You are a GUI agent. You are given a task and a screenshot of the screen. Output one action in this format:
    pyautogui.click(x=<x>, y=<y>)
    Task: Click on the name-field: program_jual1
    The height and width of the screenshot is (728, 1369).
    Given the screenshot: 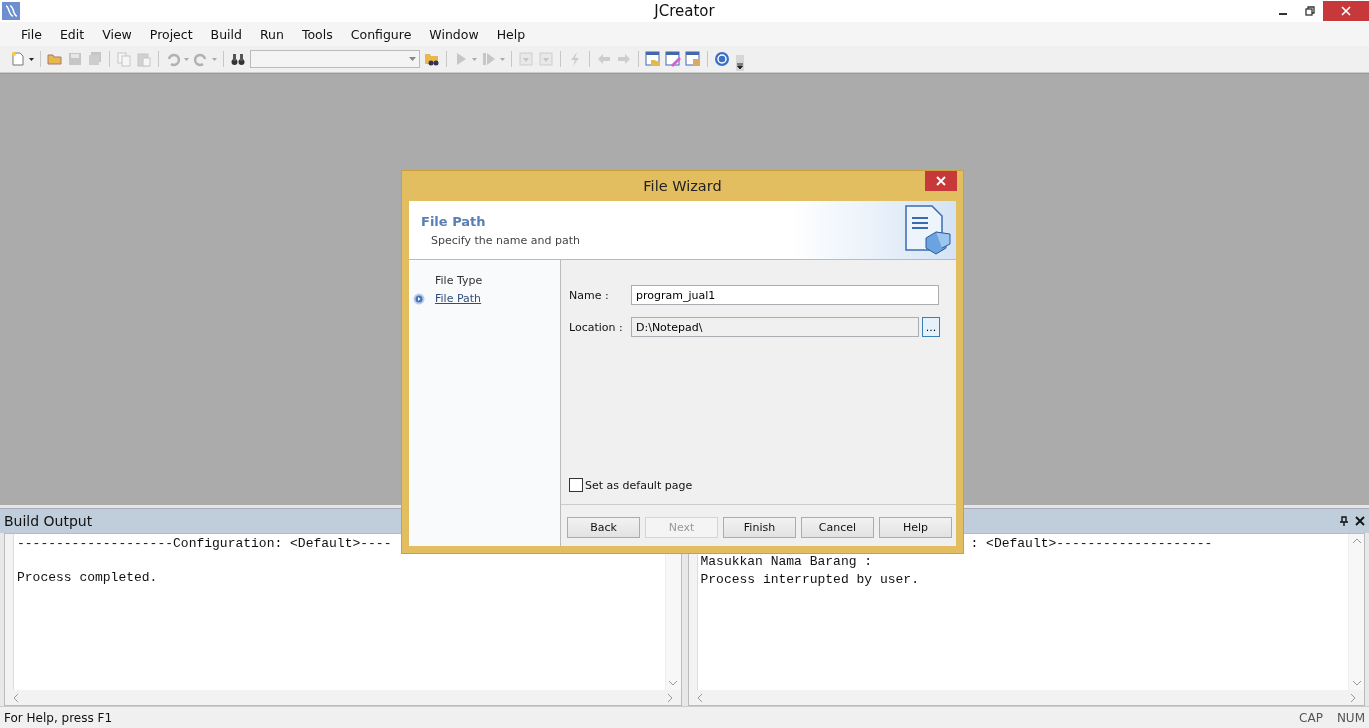 What is the action you would take?
    pyautogui.click(x=785, y=295)
    